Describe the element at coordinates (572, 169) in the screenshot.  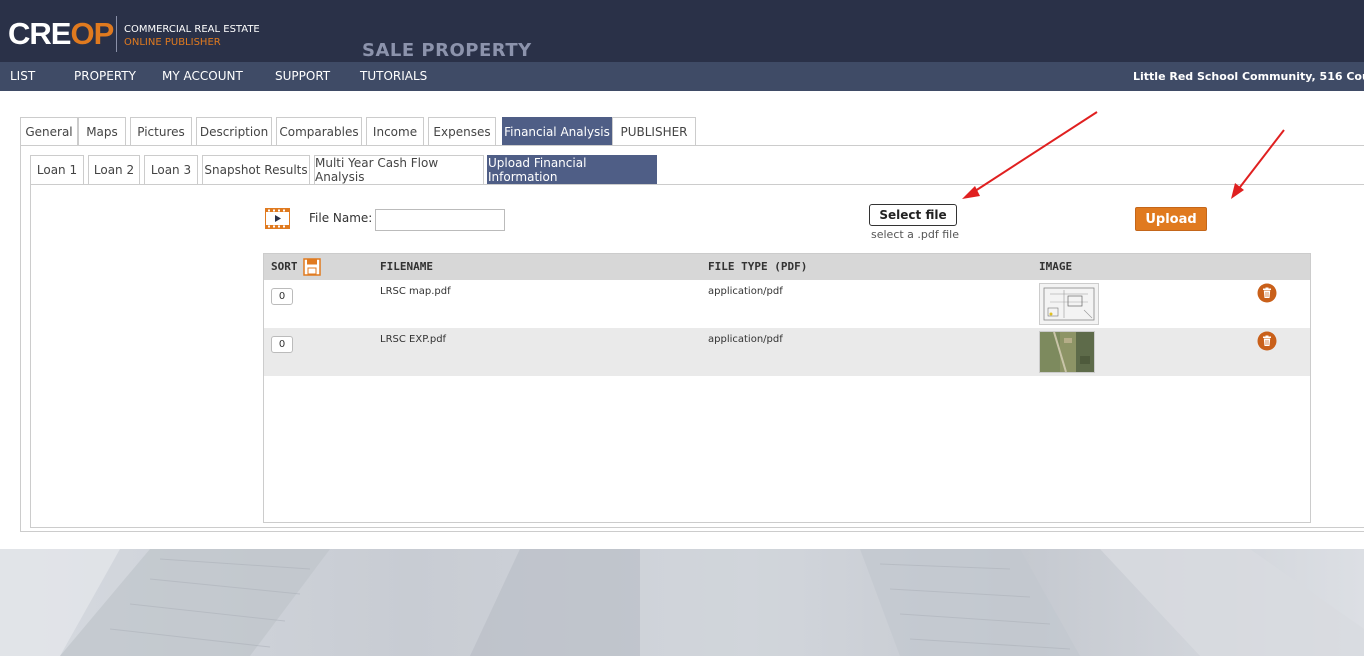
I see `subtab-upload-financial-information: Upload Financial Information` at that location.